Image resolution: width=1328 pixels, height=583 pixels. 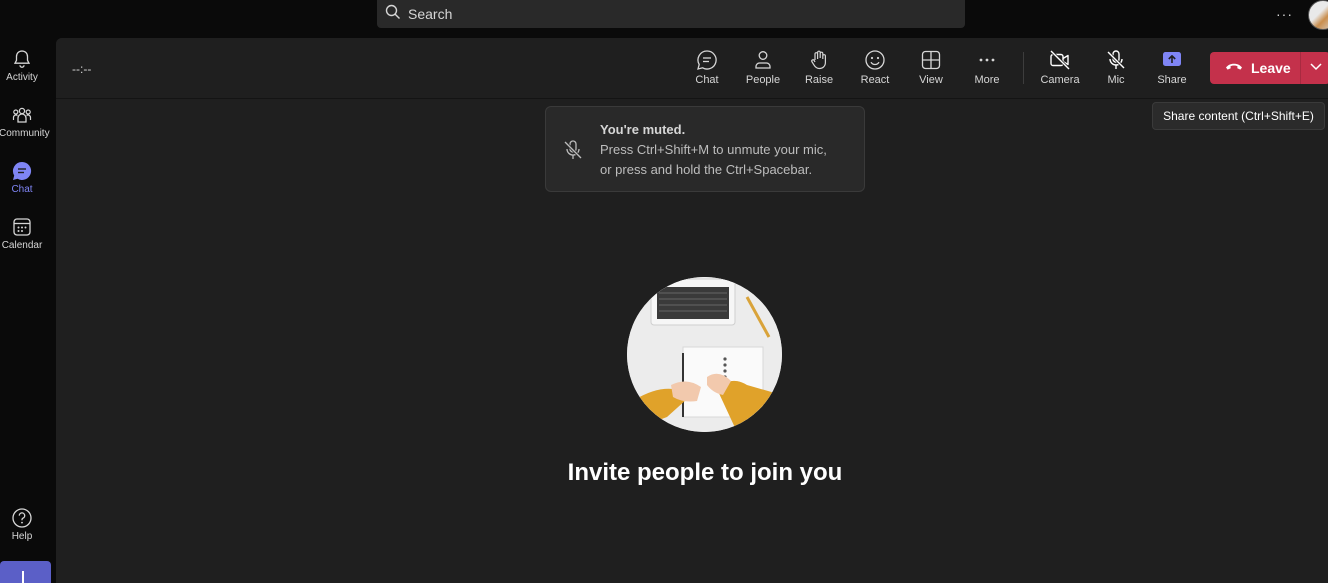 I want to click on share-button: Share, so click(x=1172, y=67).